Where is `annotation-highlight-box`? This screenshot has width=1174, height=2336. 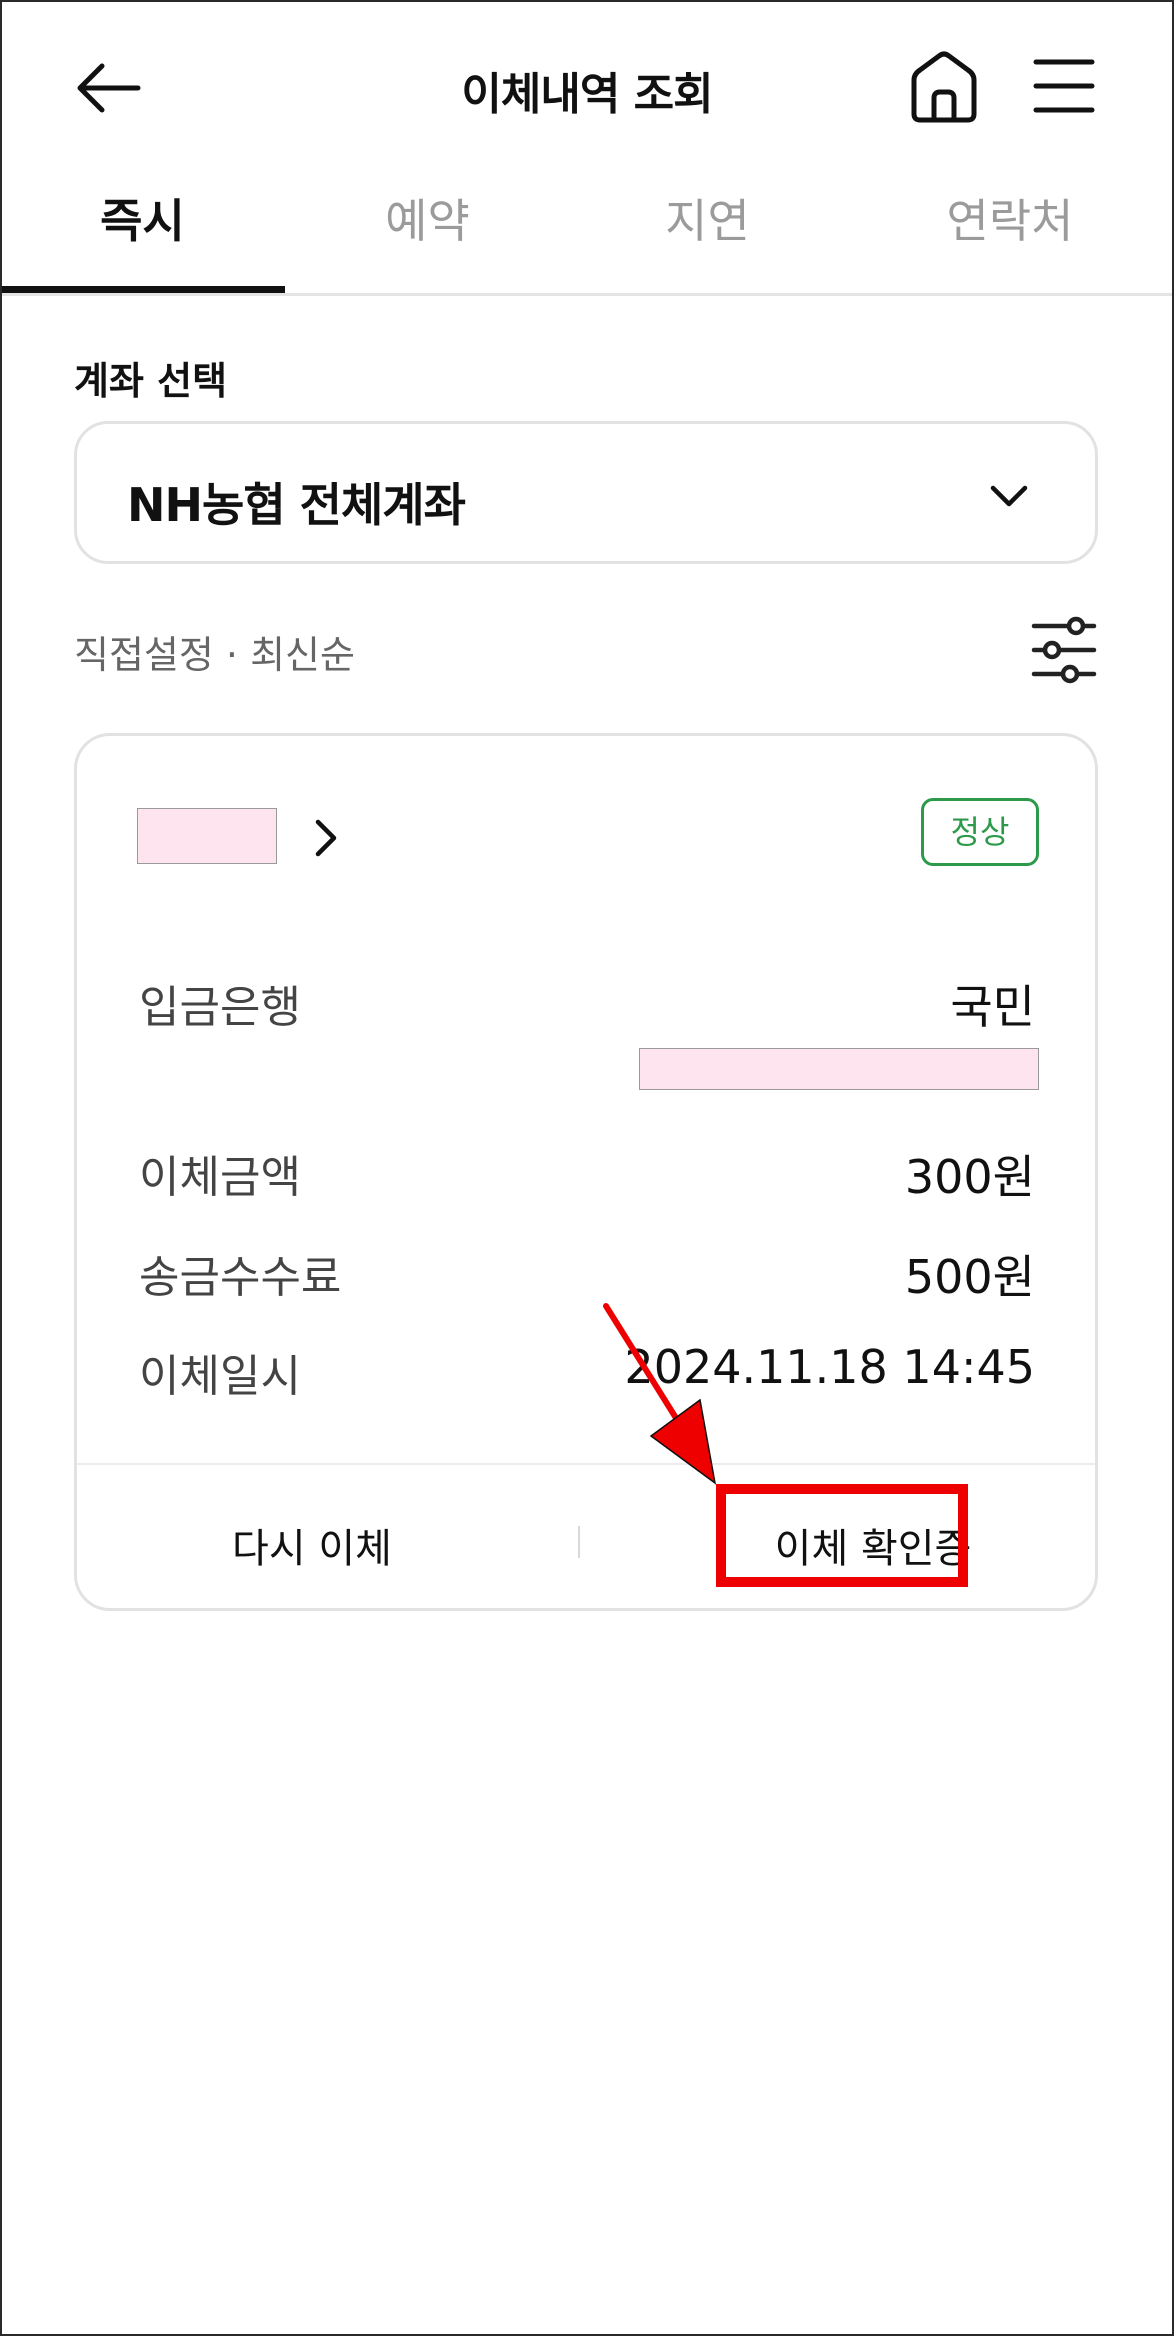
annotation-highlight-box is located at coordinates (842, 1535).